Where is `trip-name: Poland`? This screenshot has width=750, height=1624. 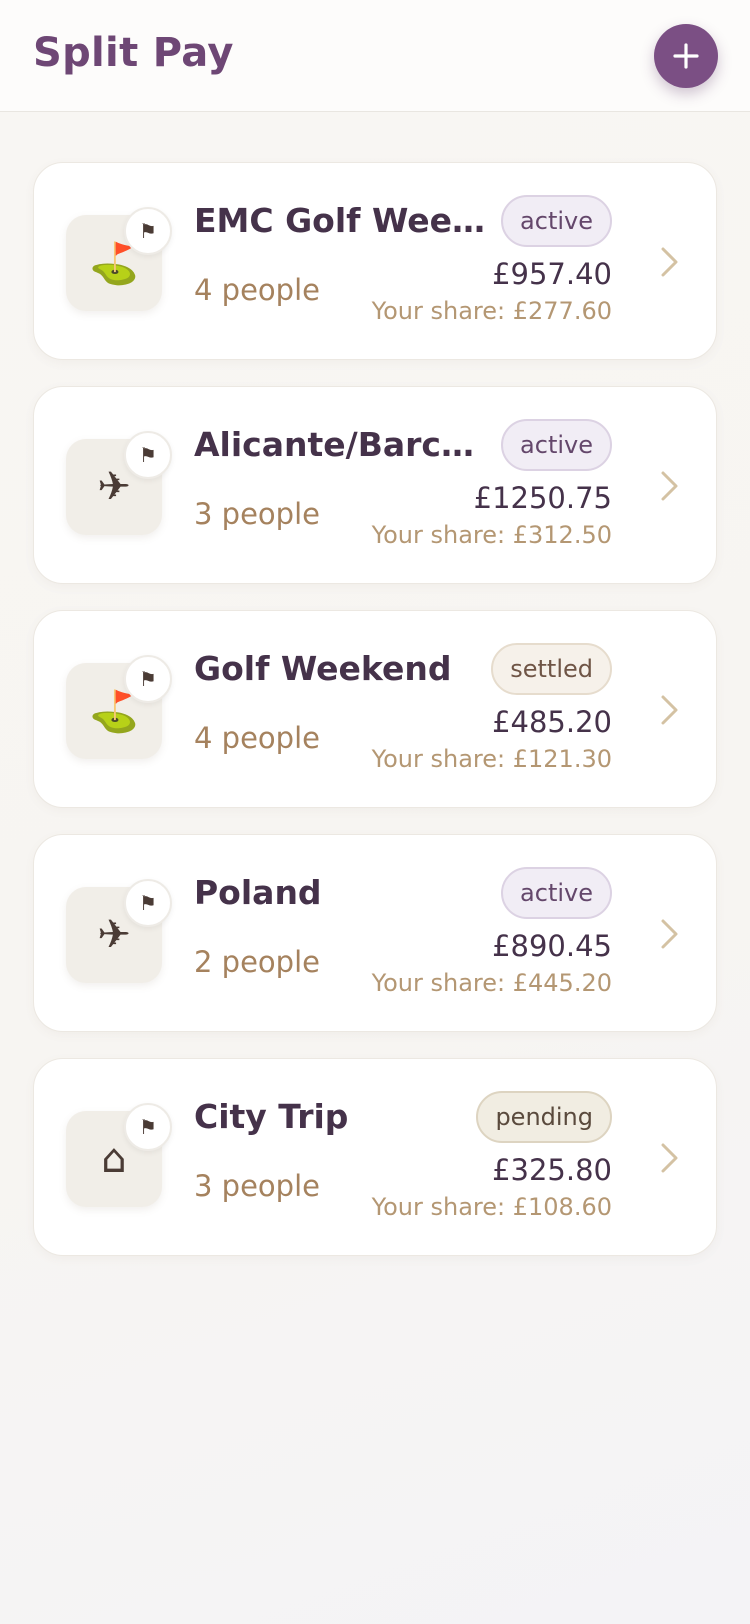 trip-name: Poland is located at coordinates (258, 892).